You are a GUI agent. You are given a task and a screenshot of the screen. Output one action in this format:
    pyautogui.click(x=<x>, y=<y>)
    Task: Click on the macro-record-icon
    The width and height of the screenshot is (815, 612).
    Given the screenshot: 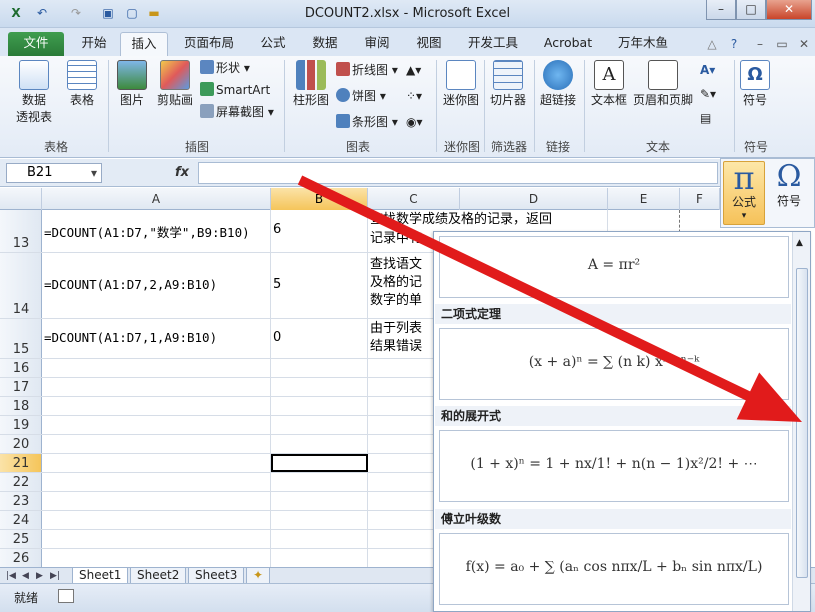 What is the action you would take?
    pyautogui.click(x=66, y=596)
    